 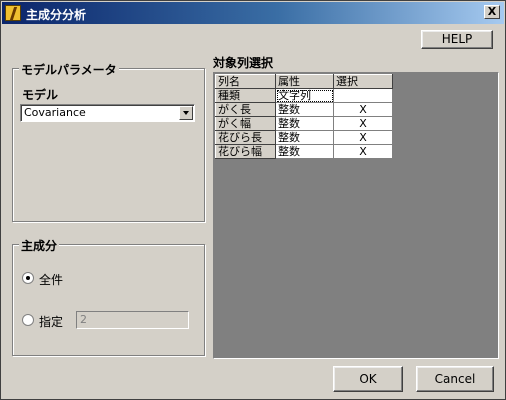 What do you see at coordinates (186, 113) in the screenshot?
I see `chevron-down-icon` at bounding box center [186, 113].